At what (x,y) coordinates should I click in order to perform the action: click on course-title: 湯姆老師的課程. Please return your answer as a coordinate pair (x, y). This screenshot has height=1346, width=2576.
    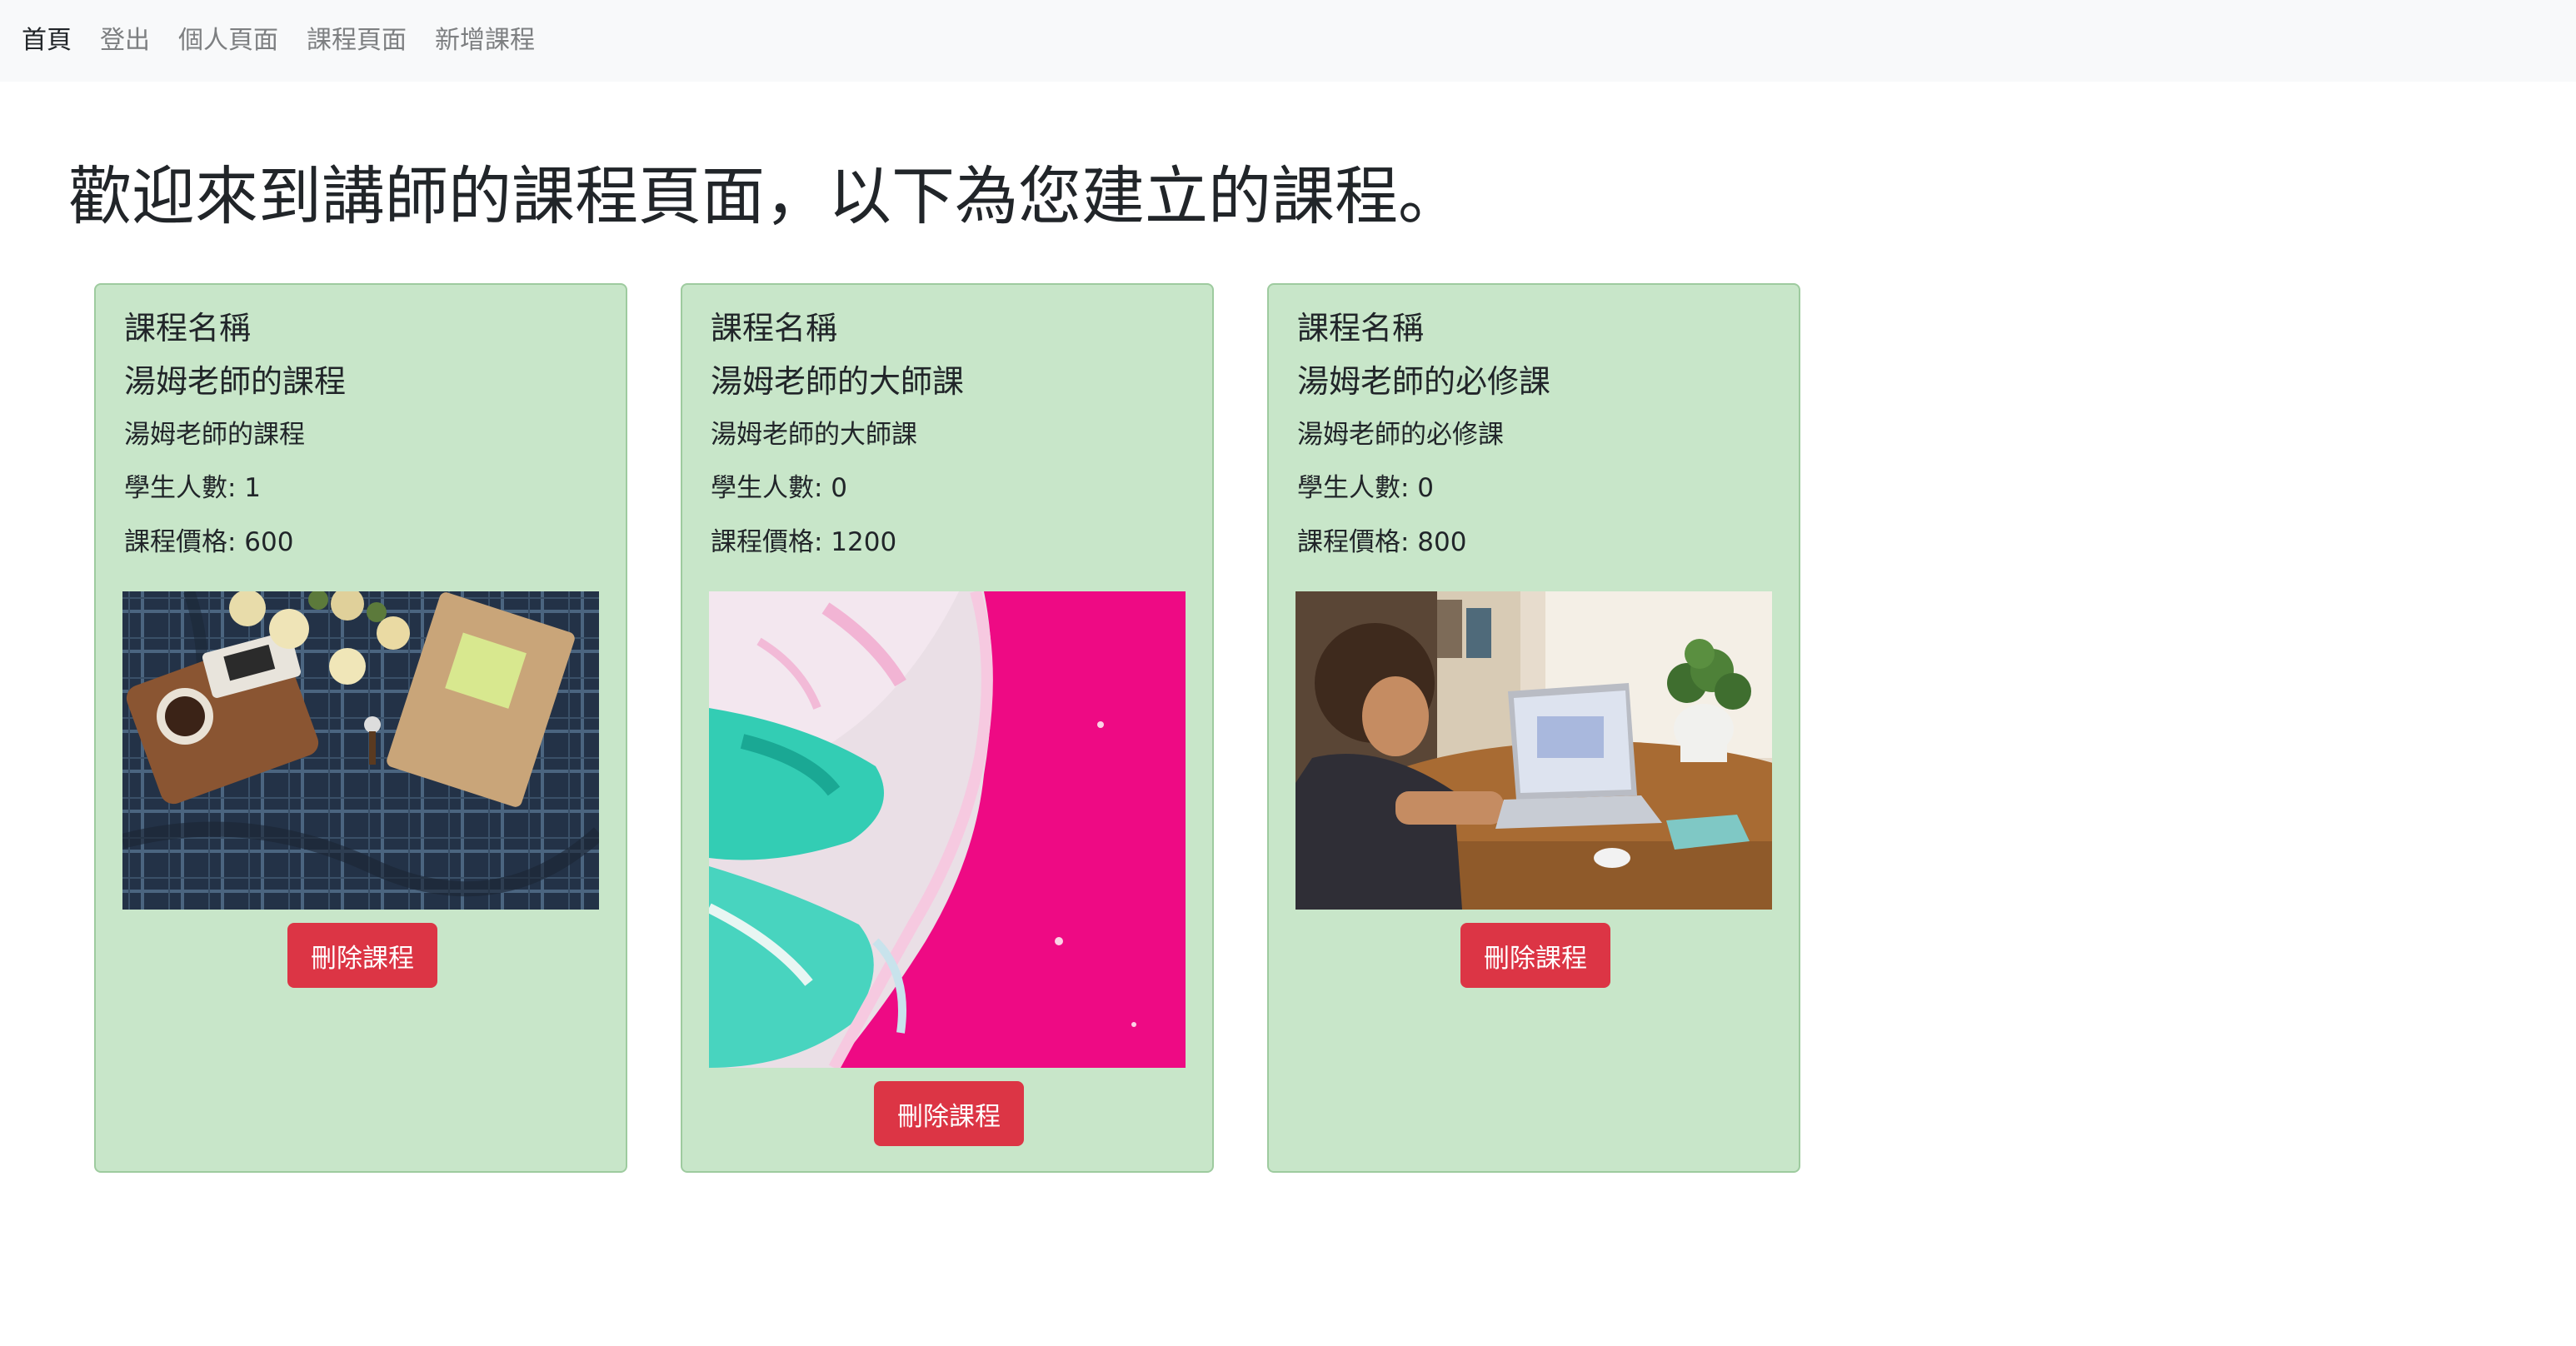
    Looking at the image, I should click on (235, 381).